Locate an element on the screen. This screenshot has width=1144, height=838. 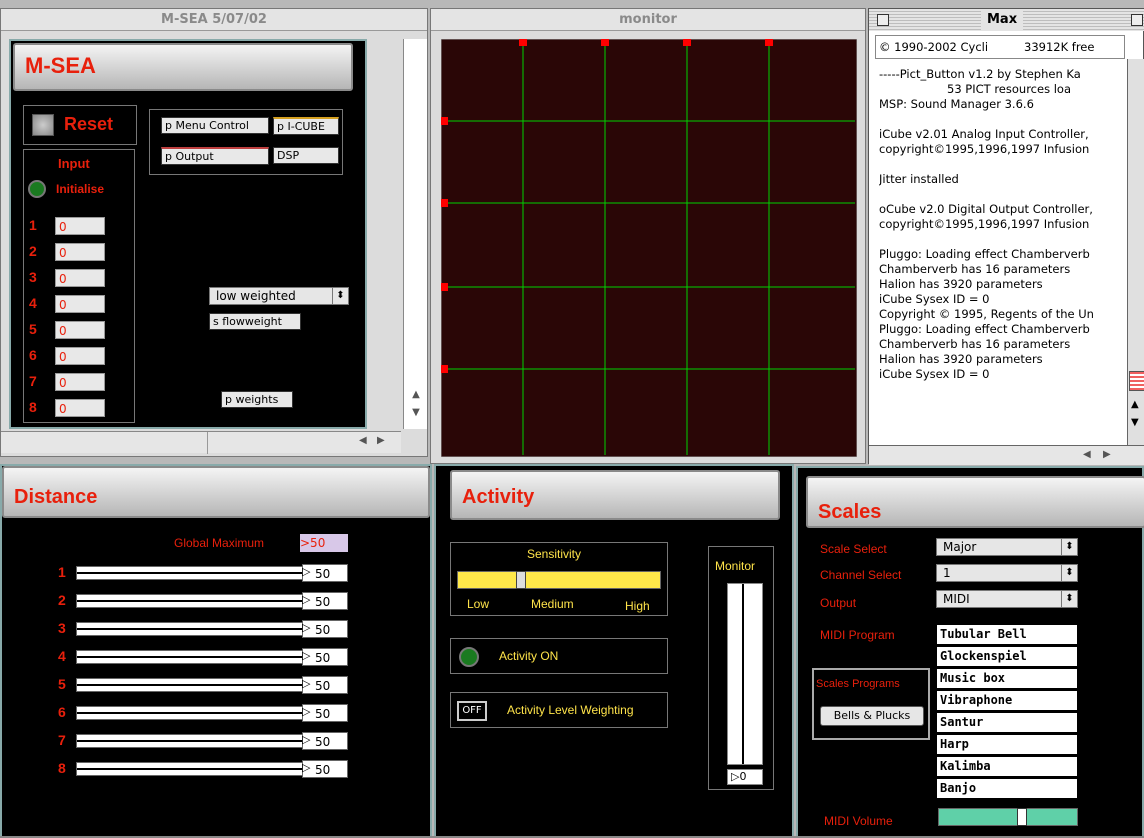
activity-banner: Activity is located at coordinates (615, 495).